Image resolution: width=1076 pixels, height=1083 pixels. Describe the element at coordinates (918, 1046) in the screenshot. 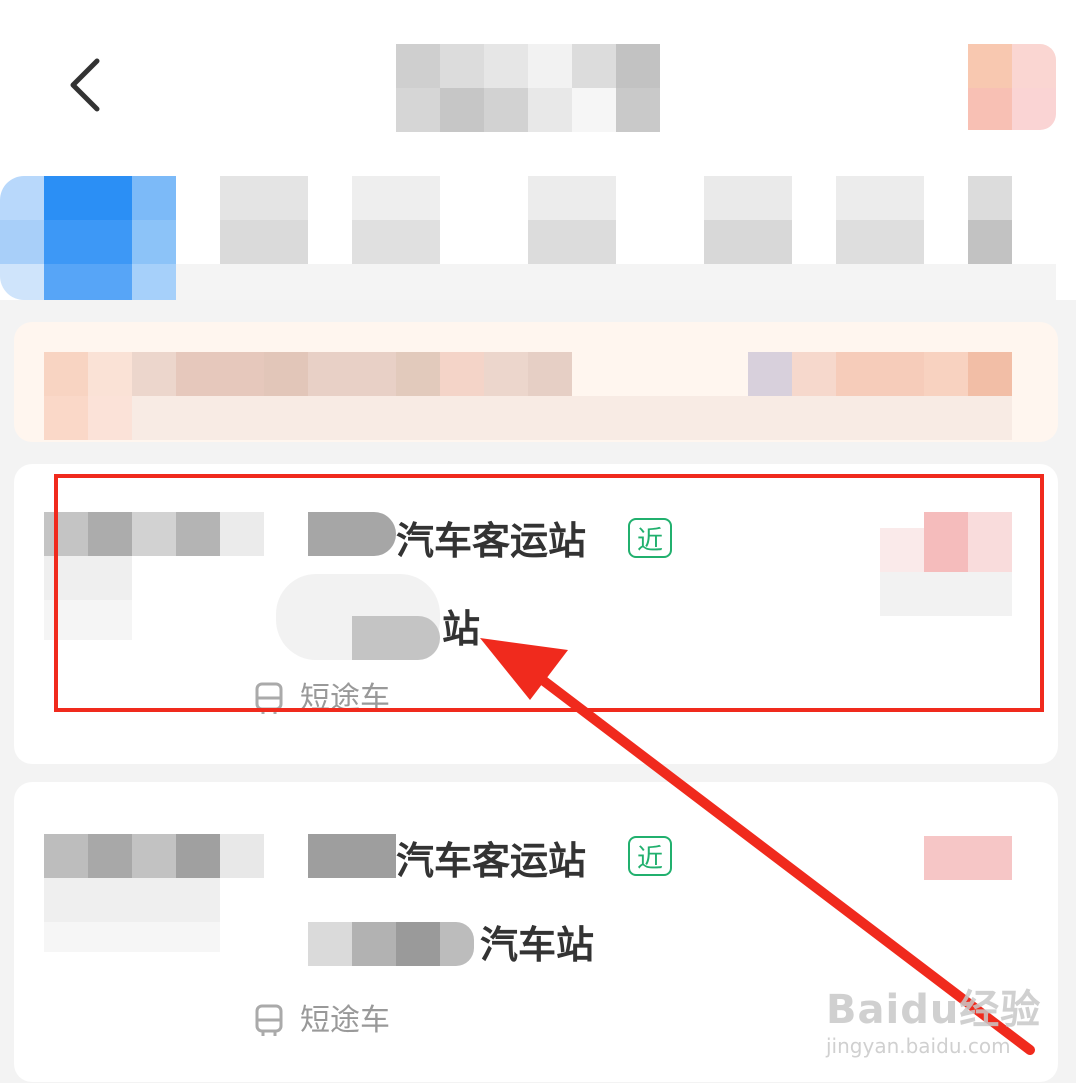

I see `watermark-site: jingyan.baidu.com` at that location.